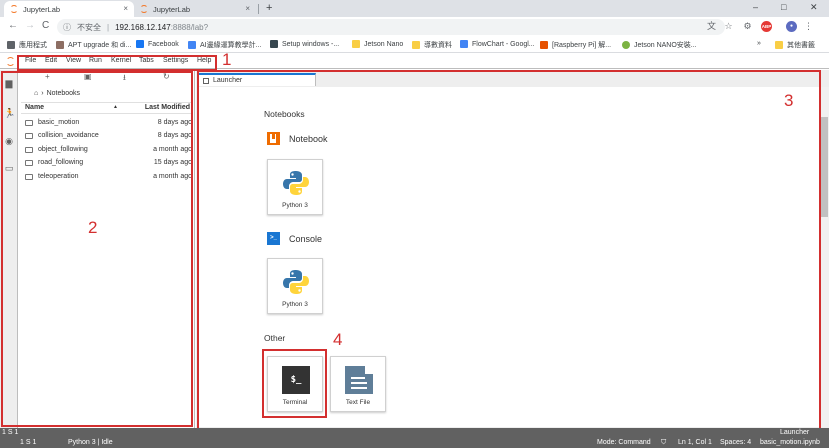 This screenshot has height=448, width=829. I want to click on annotation-box-menubar, so click(117, 63).